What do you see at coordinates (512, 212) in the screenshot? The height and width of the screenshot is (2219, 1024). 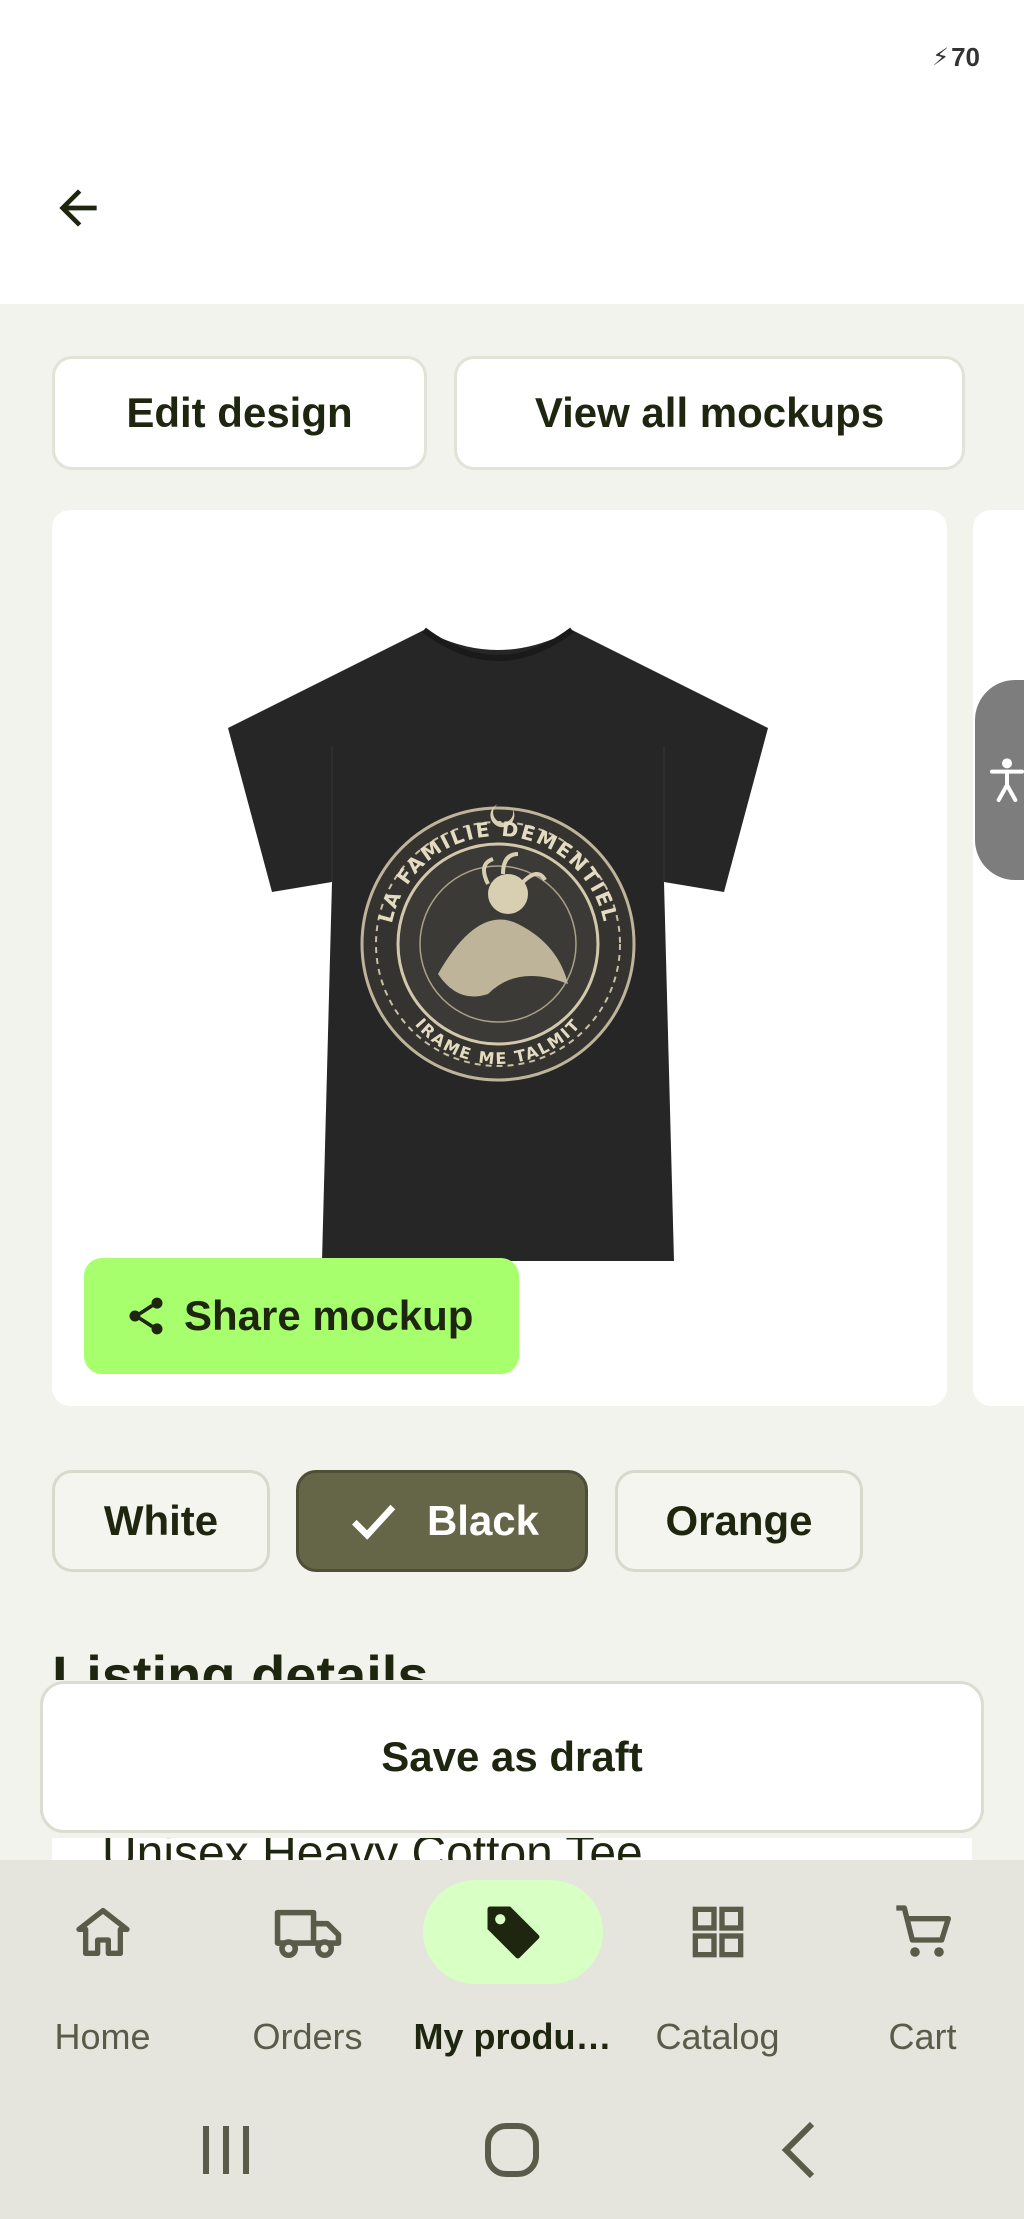 I see `app-bar` at bounding box center [512, 212].